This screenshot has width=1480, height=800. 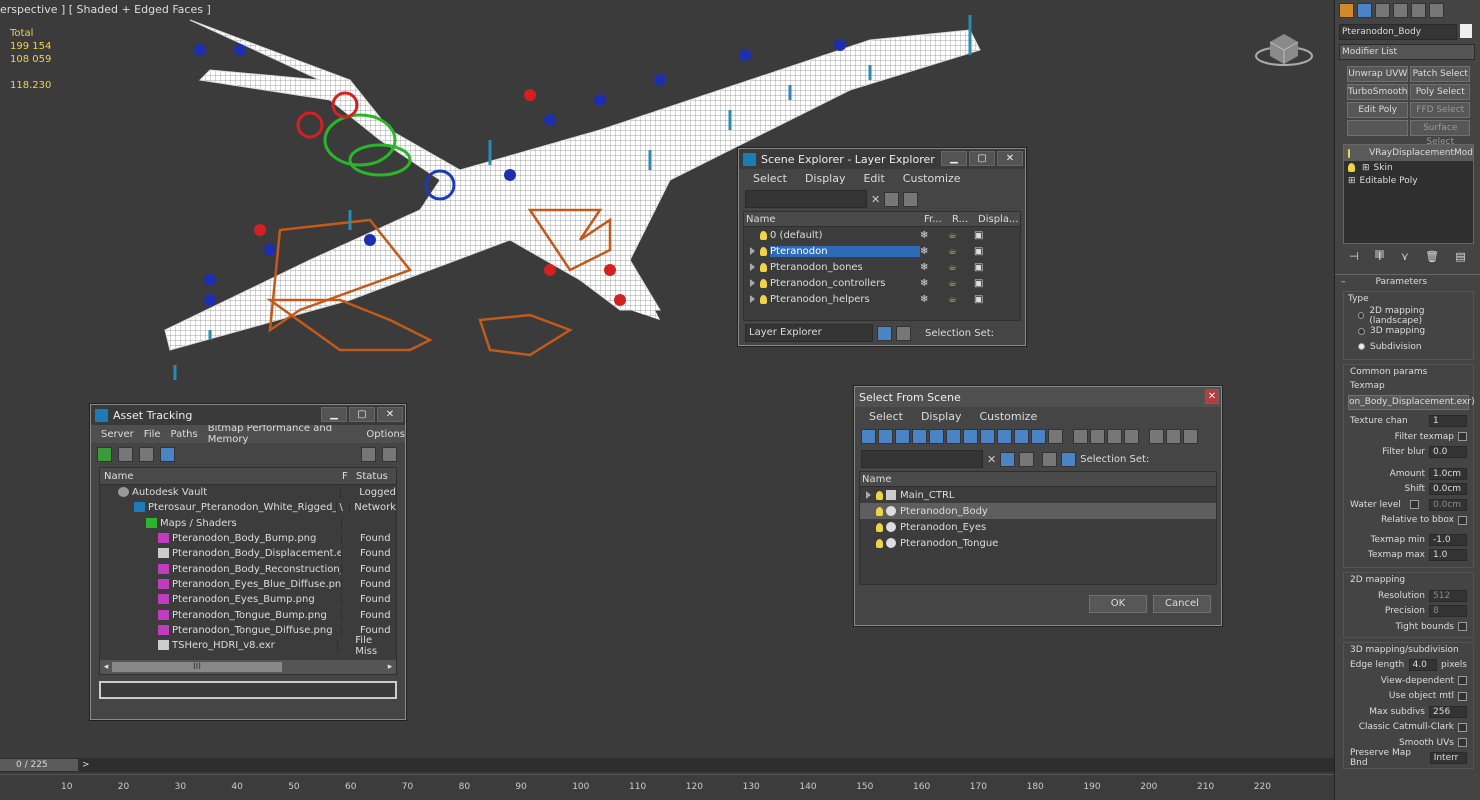 I want to click on table-view-icon, so click(x=167, y=454).